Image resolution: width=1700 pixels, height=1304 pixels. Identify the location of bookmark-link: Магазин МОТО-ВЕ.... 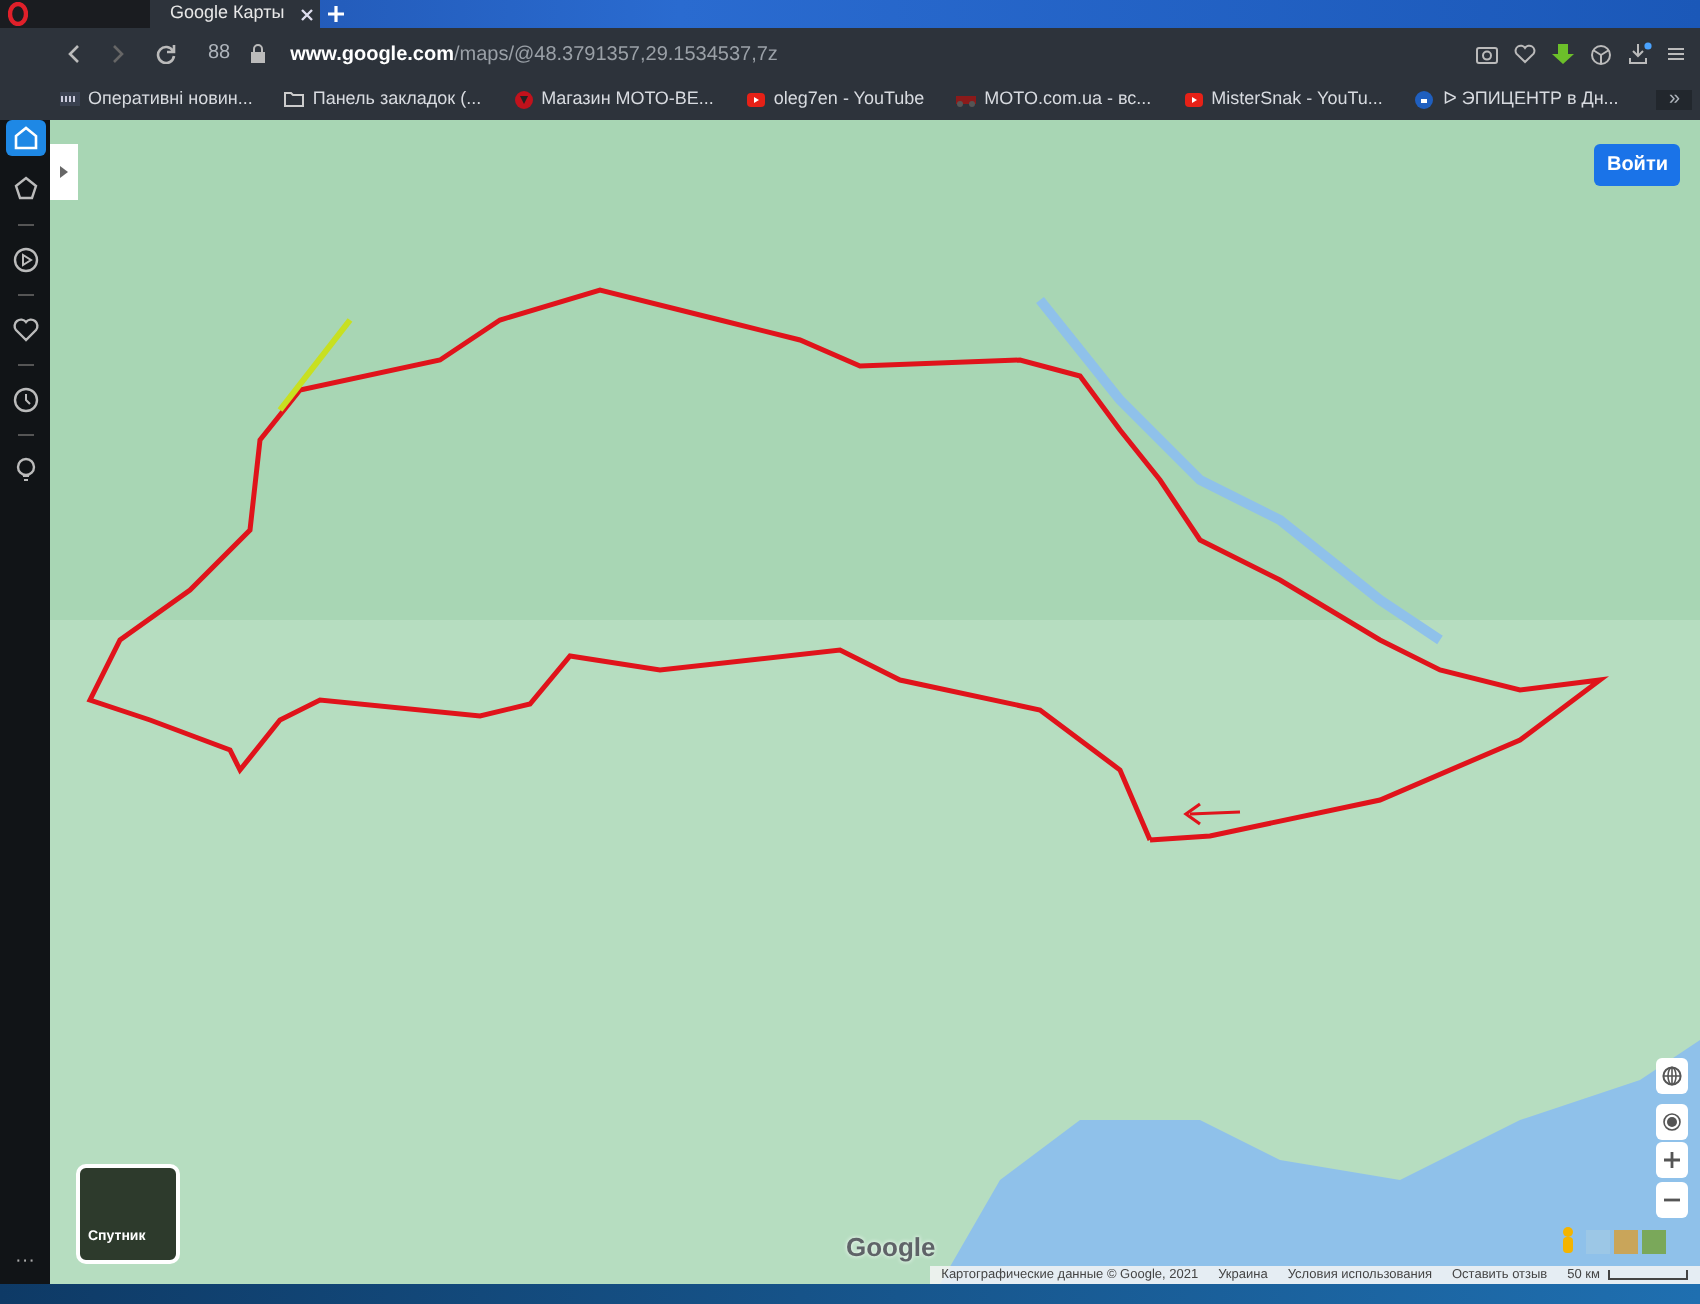
(627, 100).